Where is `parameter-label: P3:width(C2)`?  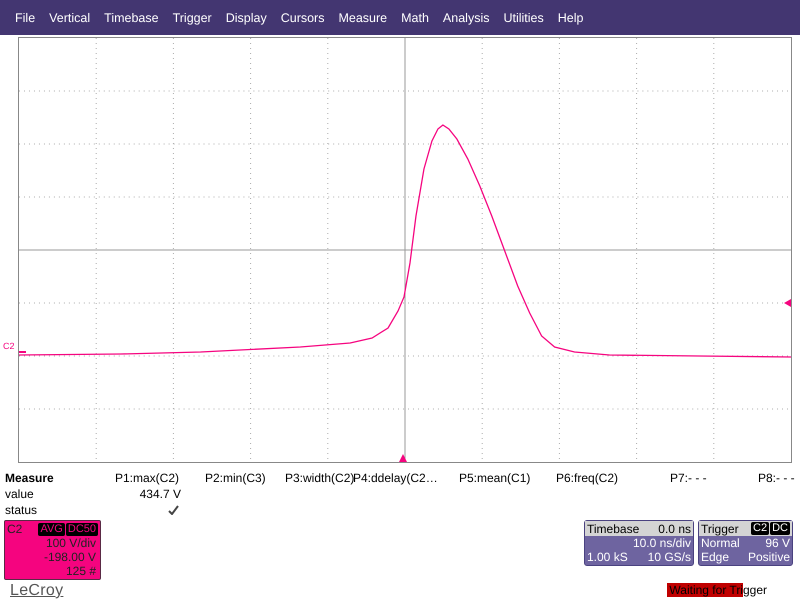 parameter-label: P3:width(C2) is located at coordinates (319, 478).